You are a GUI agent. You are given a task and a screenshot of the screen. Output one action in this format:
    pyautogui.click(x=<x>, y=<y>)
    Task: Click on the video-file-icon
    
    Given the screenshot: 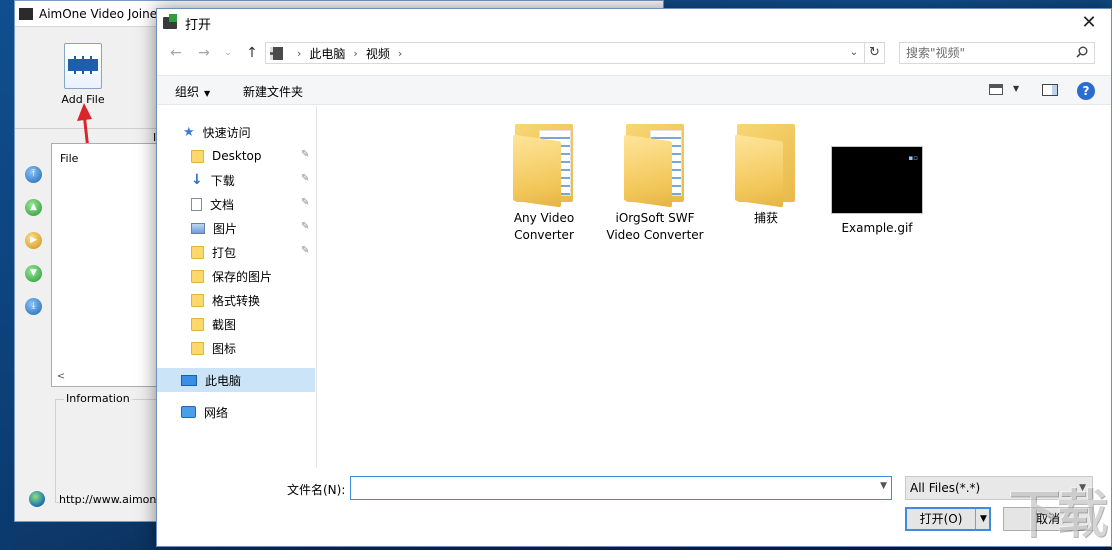 What is the action you would take?
    pyautogui.click(x=83, y=66)
    